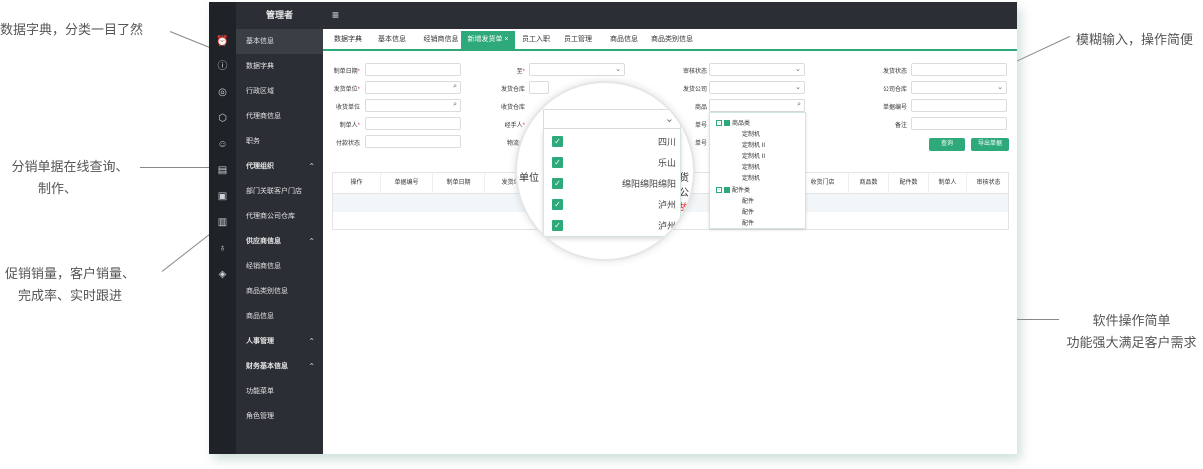 This screenshot has width=1203, height=469. I want to click on tab-data-dictionary: 数据字典, so click(348, 40).